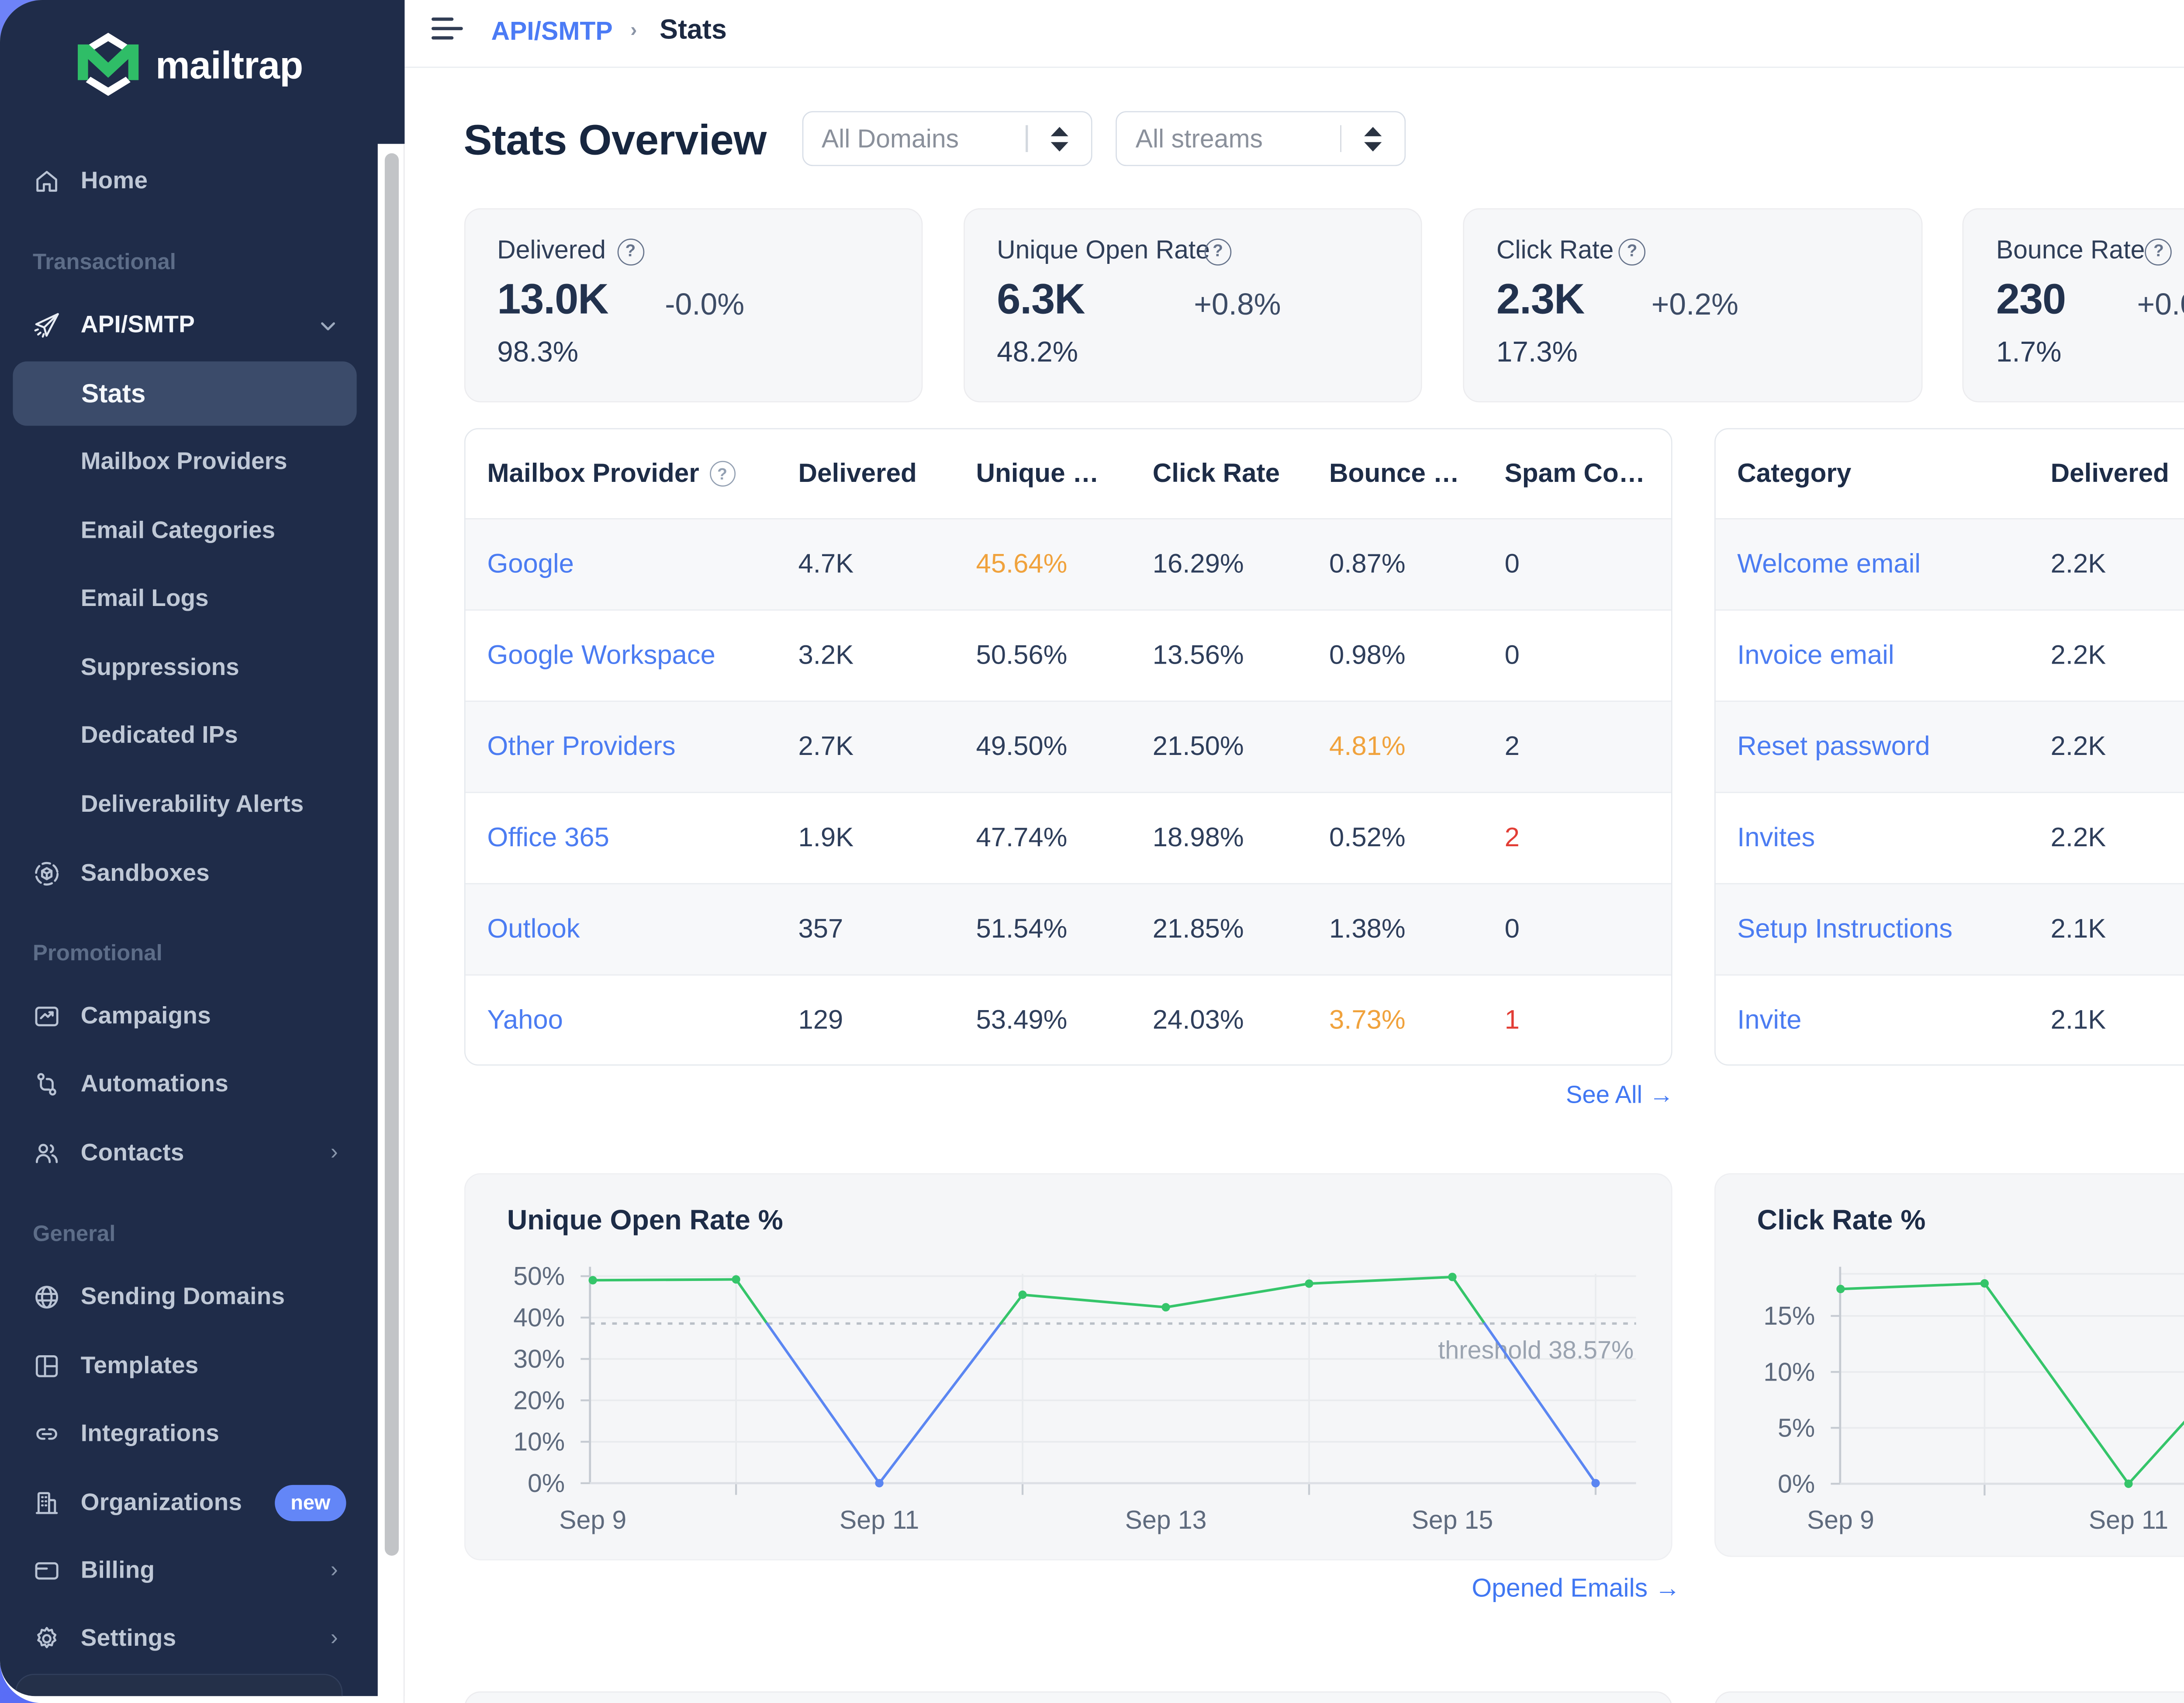 Image resolution: width=2184 pixels, height=1703 pixels. What do you see at coordinates (1535, 1350) in the screenshot?
I see `svg-text: threshold 38.57%` at bounding box center [1535, 1350].